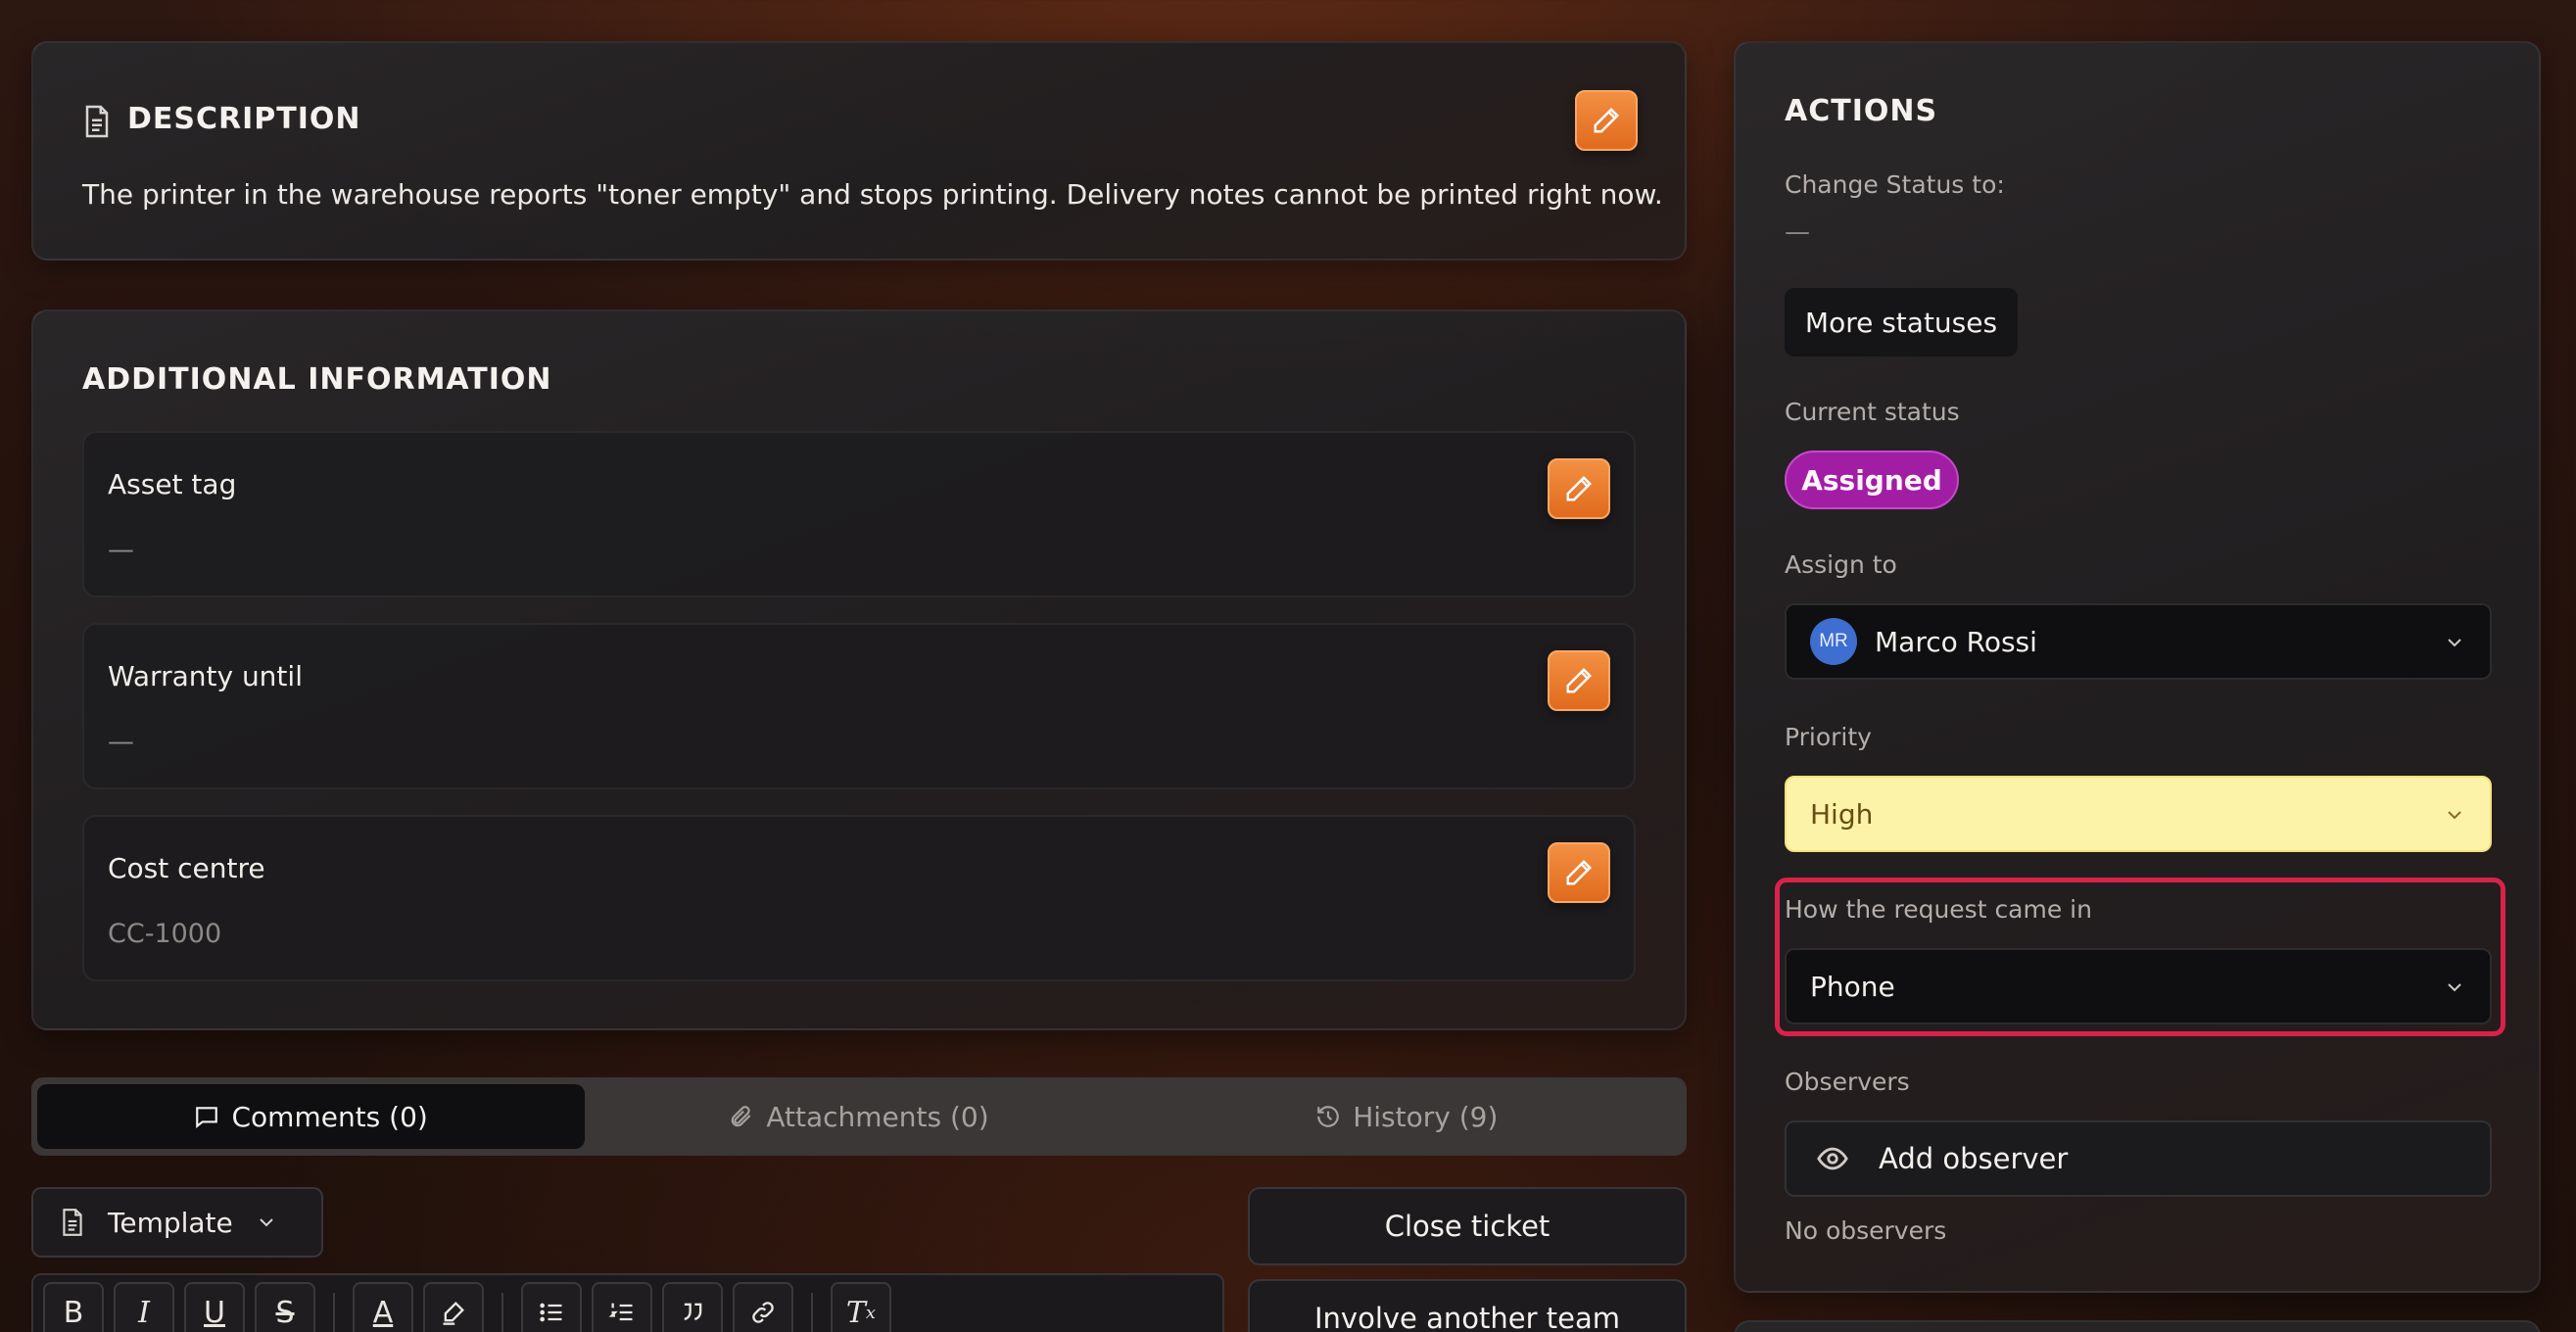 The image size is (2576, 1332). Describe the element at coordinates (1902, 322) in the screenshot. I see `more-statuses-button: More statuses` at that location.